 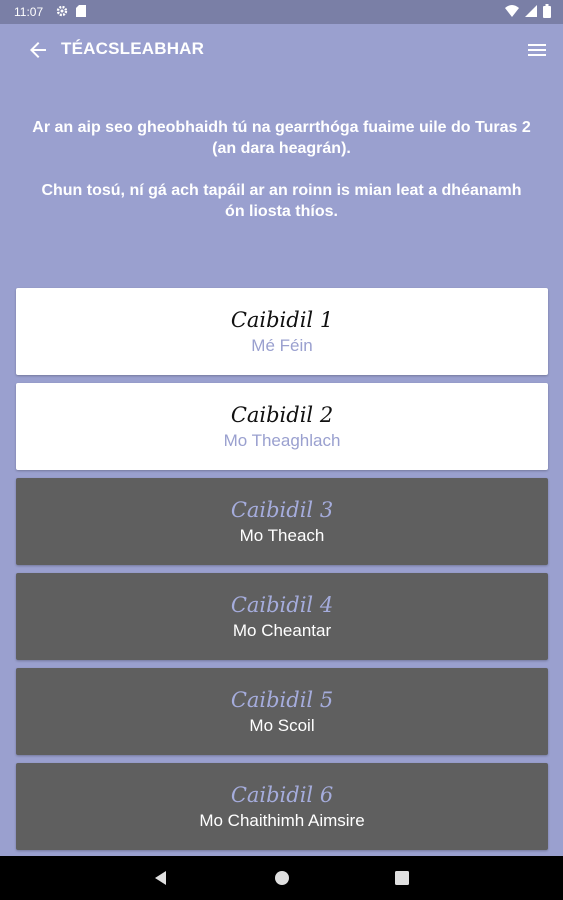 What do you see at coordinates (282, 440) in the screenshot?
I see `chapter-subtitle: Mo Theaghlach` at bounding box center [282, 440].